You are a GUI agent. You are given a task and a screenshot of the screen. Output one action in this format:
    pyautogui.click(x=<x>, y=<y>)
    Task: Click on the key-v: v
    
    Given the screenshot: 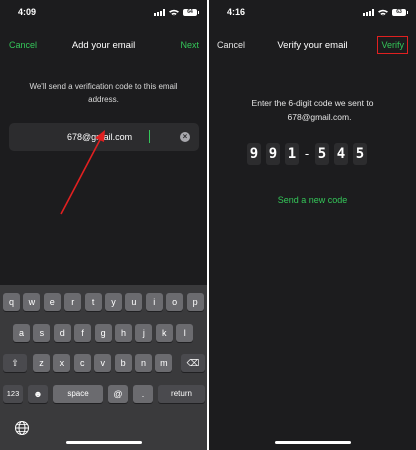 What is the action you would take?
    pyautogui.click(x=103, y=363)
    